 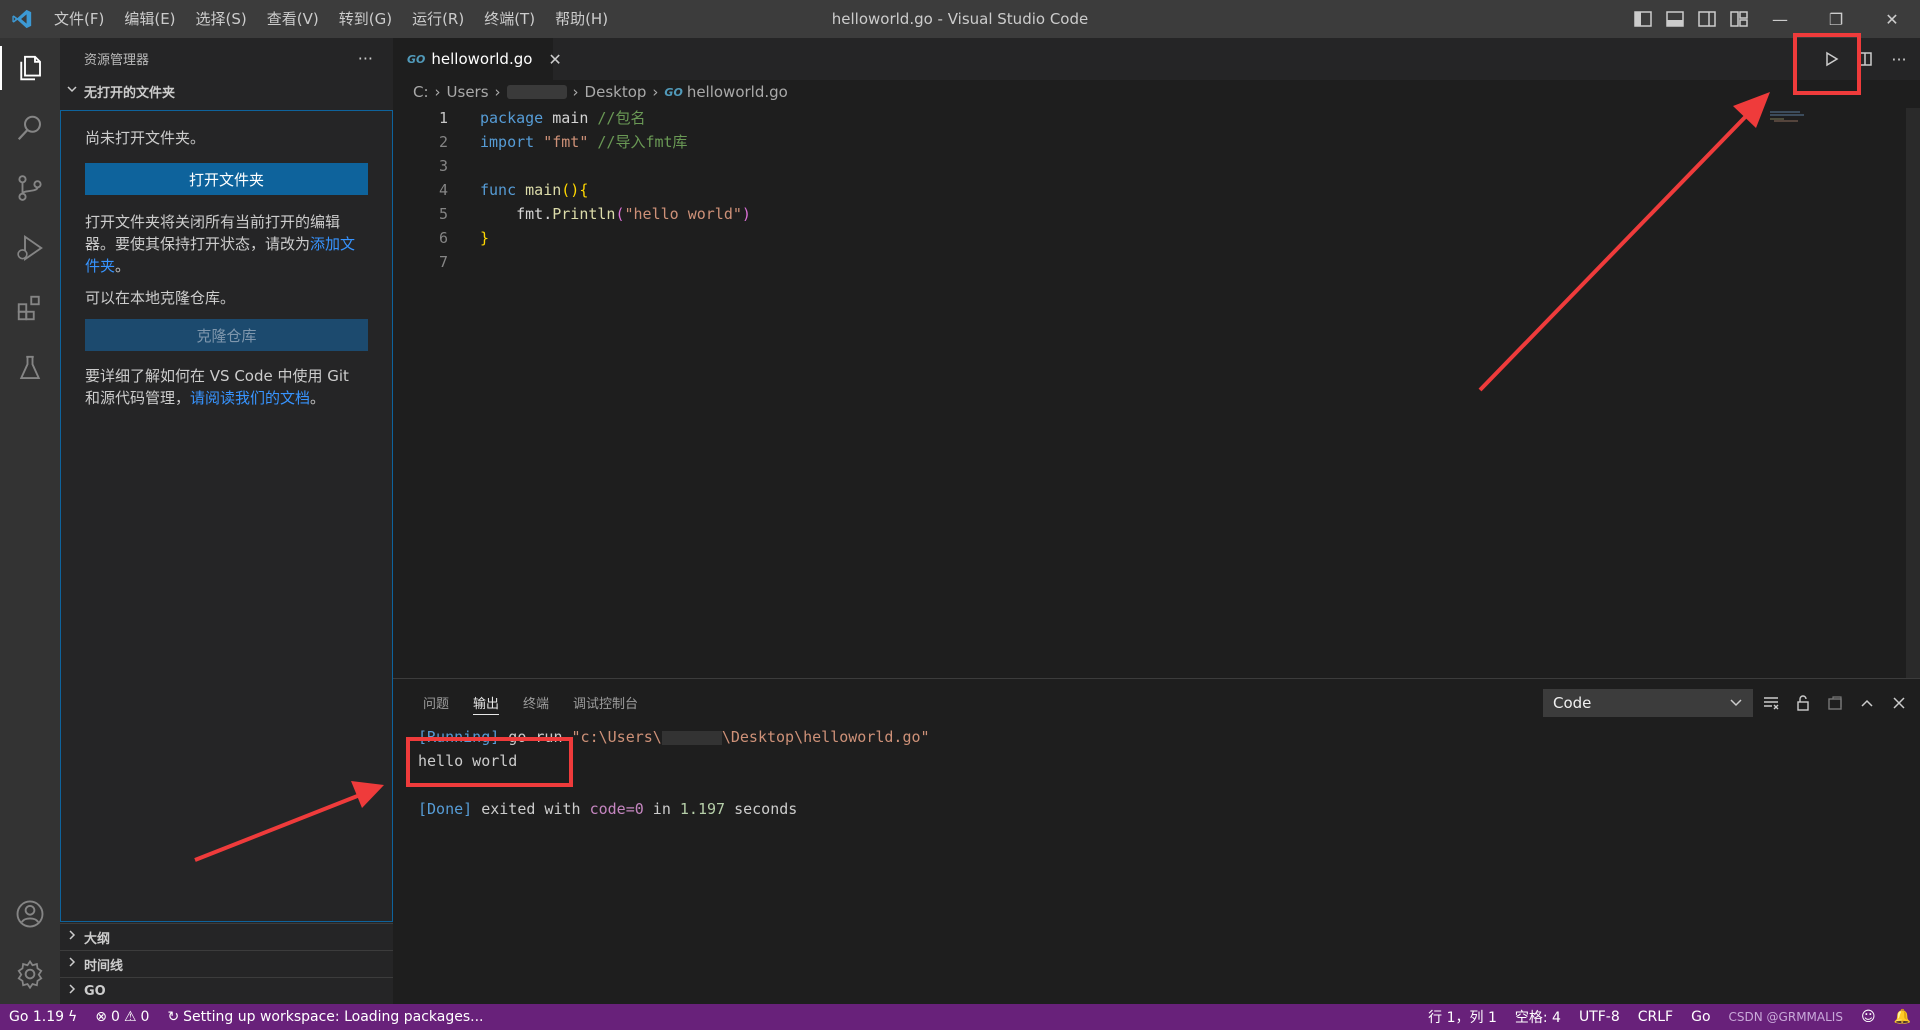 I want to click on activity-bottom, so click(x=30, y=944).